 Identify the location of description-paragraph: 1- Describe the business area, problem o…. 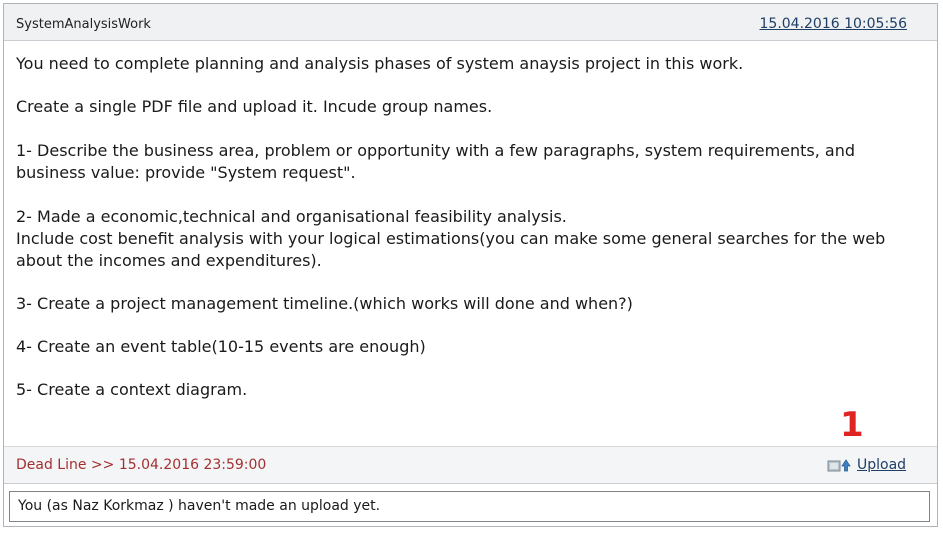
(436, 150).